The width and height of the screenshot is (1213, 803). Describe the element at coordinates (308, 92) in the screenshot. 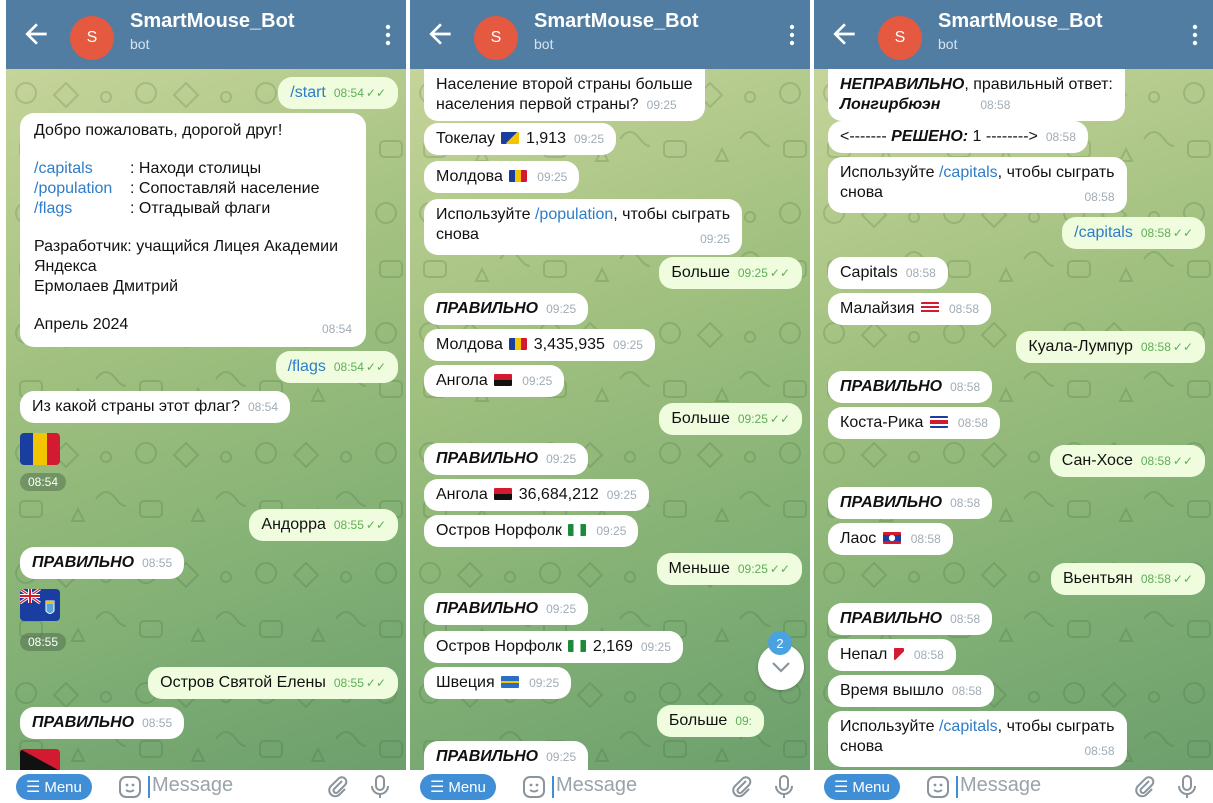

I see `message-text: /start` at that location.